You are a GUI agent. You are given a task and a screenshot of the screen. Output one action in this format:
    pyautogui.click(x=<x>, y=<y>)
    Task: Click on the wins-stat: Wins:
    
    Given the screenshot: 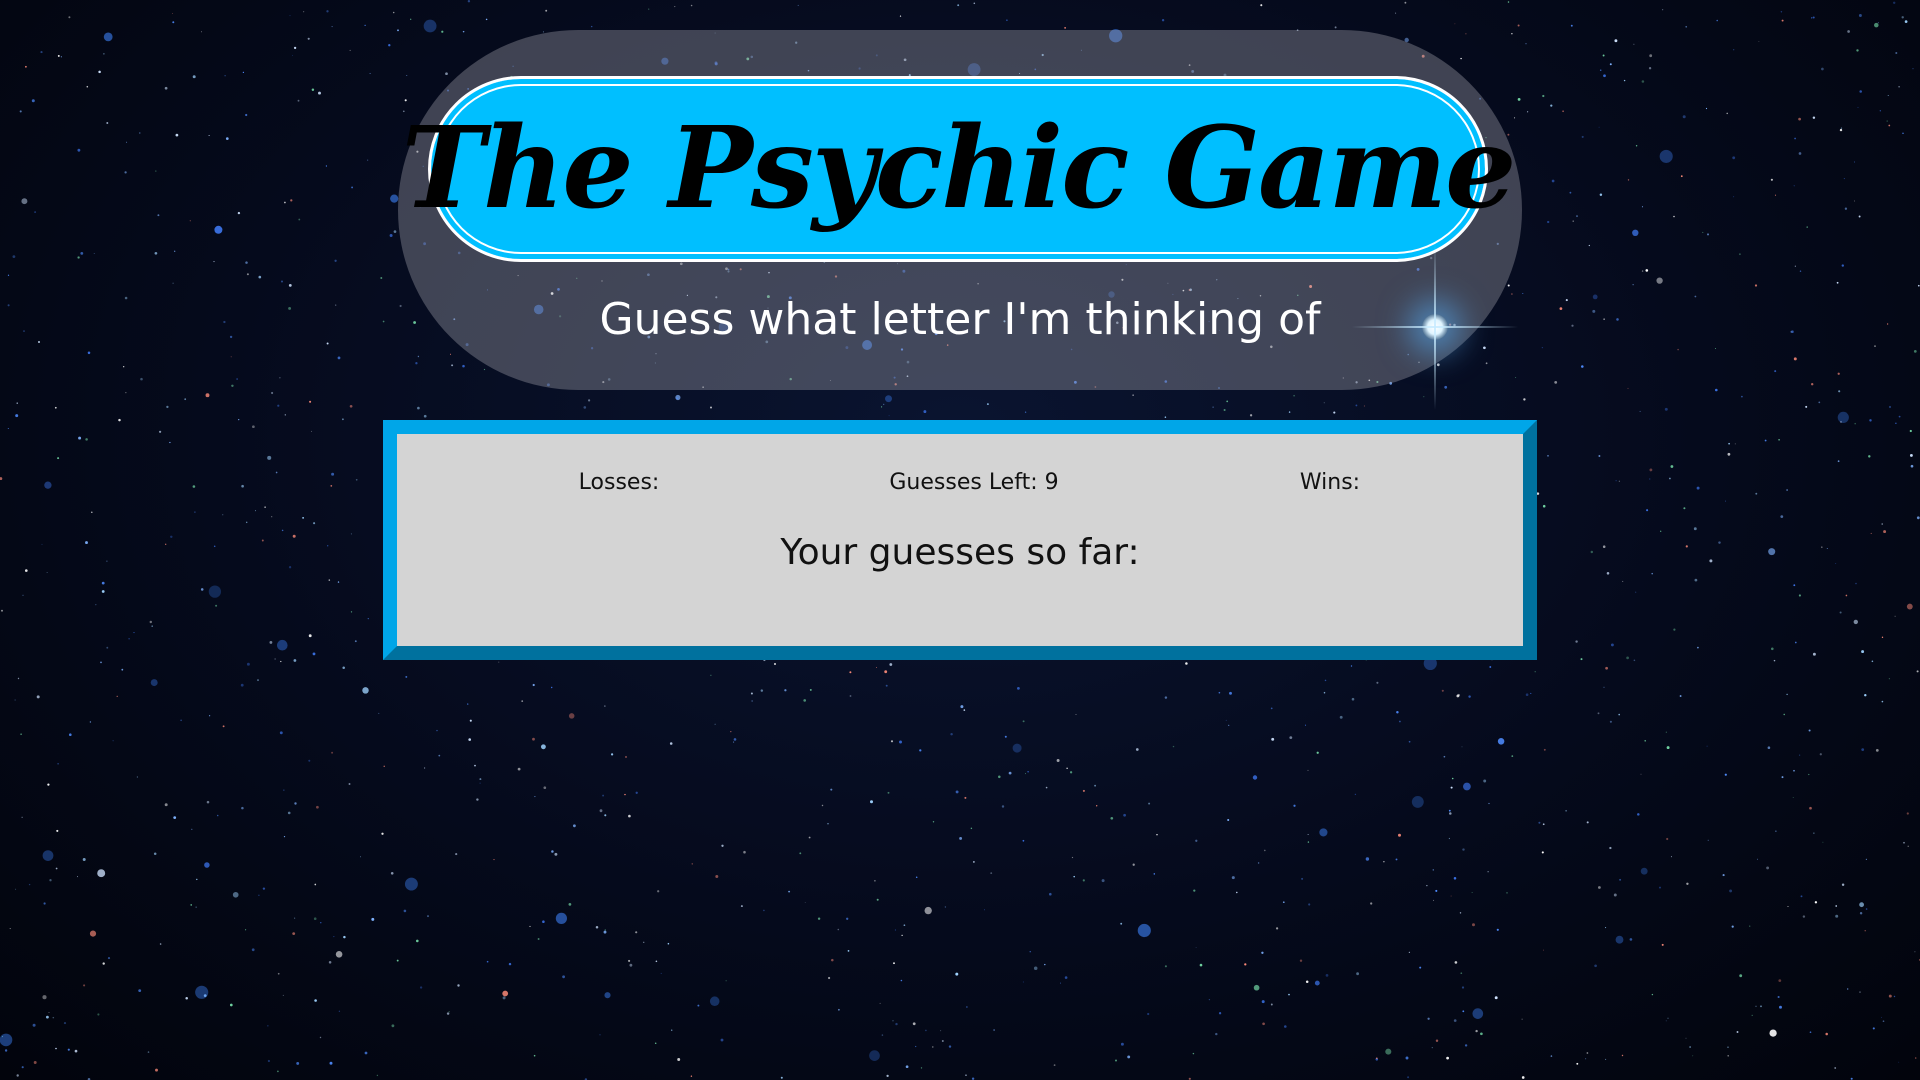 What is the action you would take?
    pyautogui.click(x=1330, y=482)
    